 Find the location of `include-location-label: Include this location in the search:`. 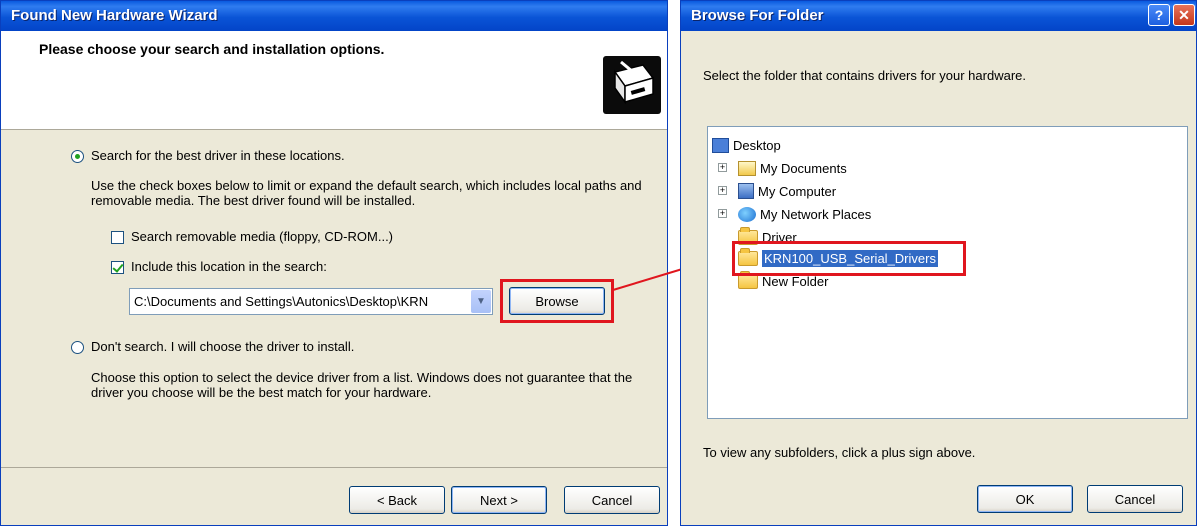

include-location-label: Include this location in the search: is located at coordinates (229, 266).